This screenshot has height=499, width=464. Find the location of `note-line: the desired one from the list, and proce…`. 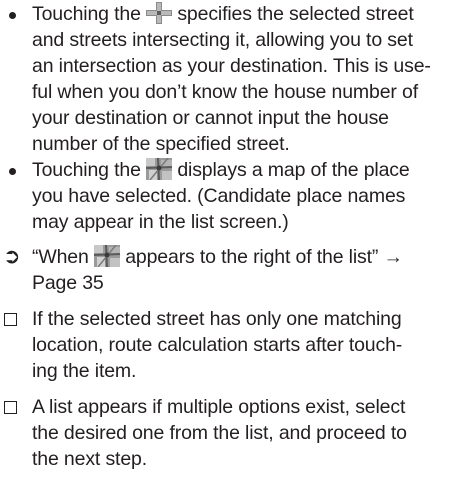

note-line: the desired one from the list, and proce… is located at coordinates (219, 433).